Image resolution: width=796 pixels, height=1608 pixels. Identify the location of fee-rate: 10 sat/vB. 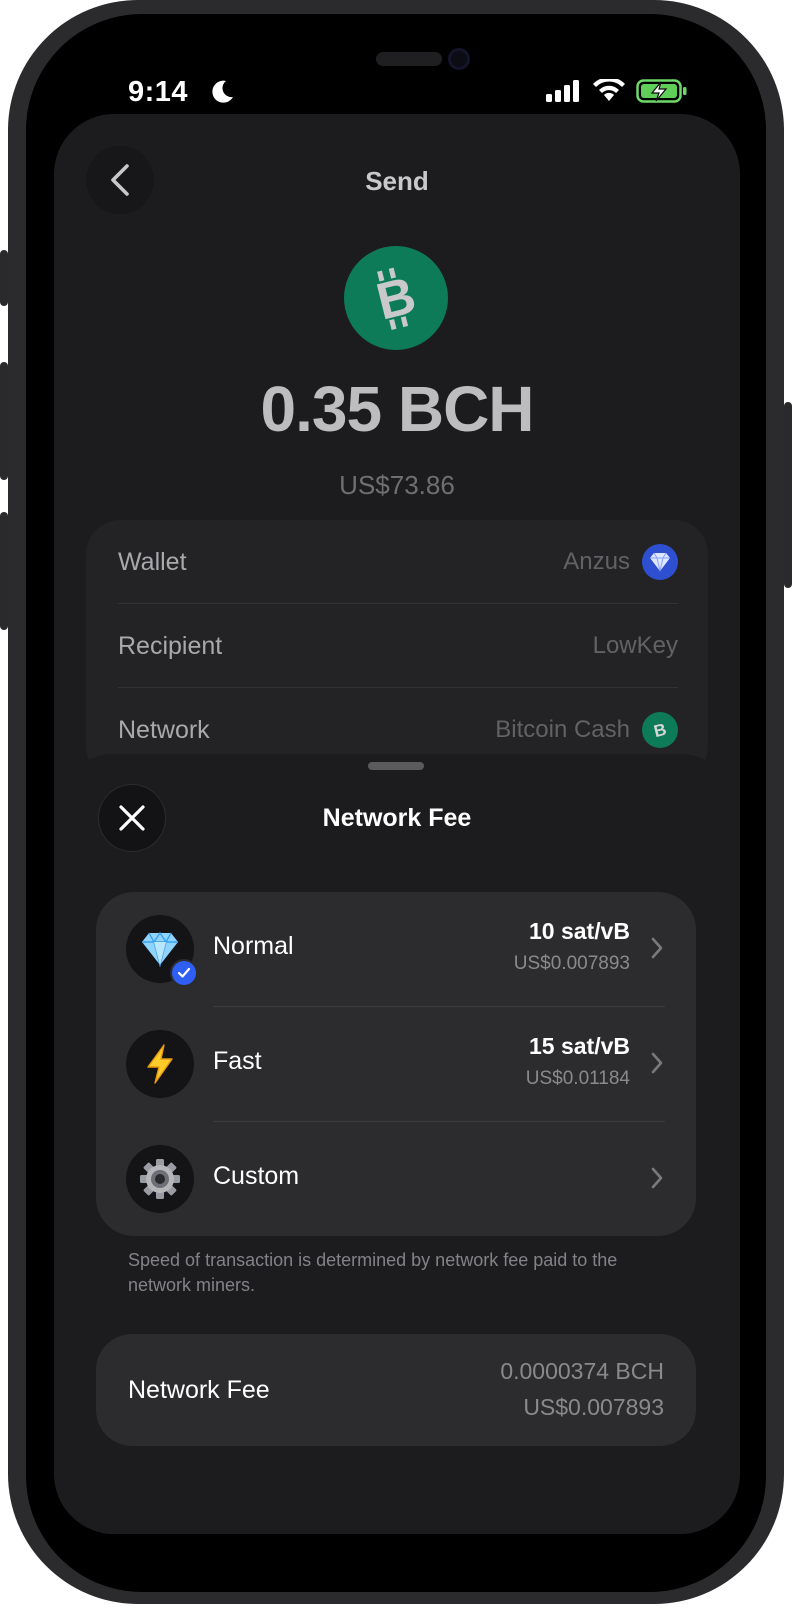
(579, 931).